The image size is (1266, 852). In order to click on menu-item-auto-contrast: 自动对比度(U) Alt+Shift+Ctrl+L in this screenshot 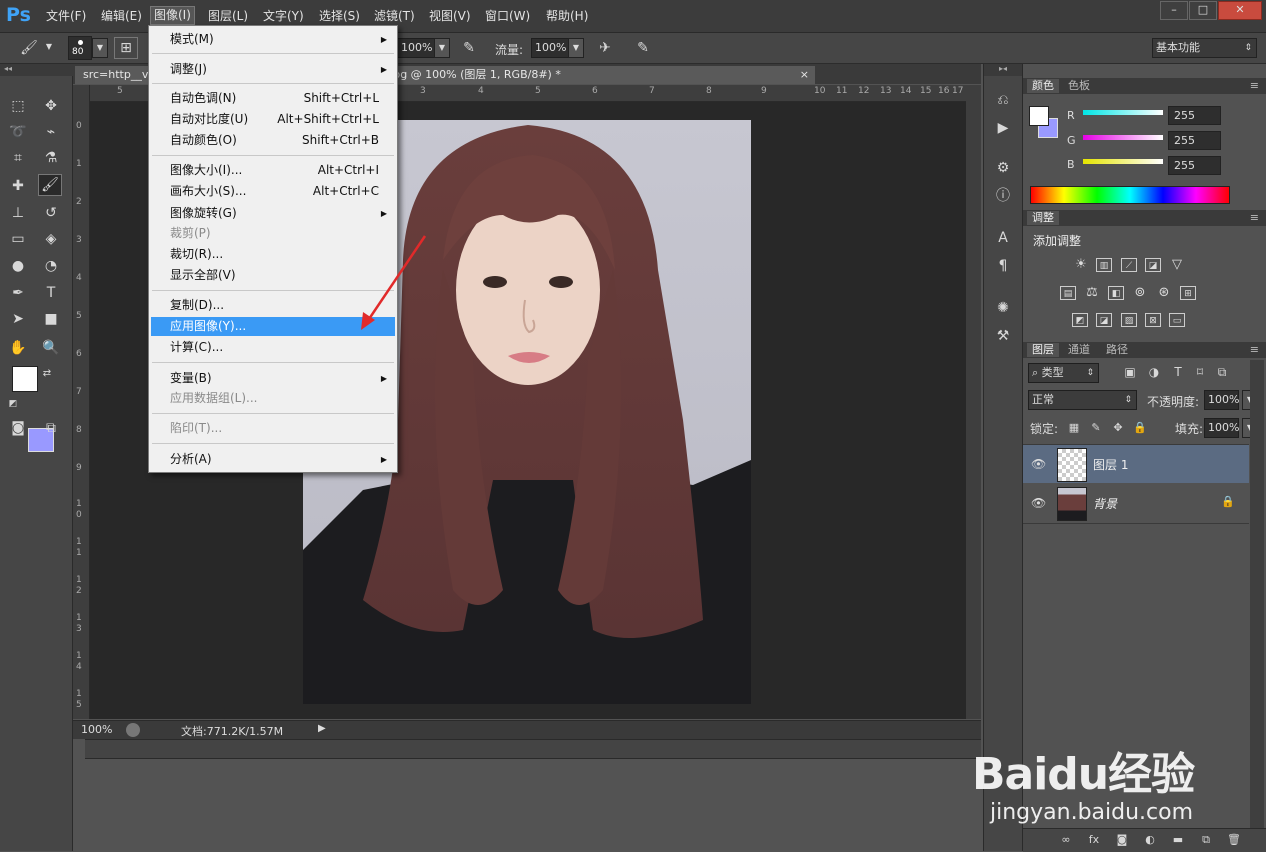, I will do `click(273, 119)`.